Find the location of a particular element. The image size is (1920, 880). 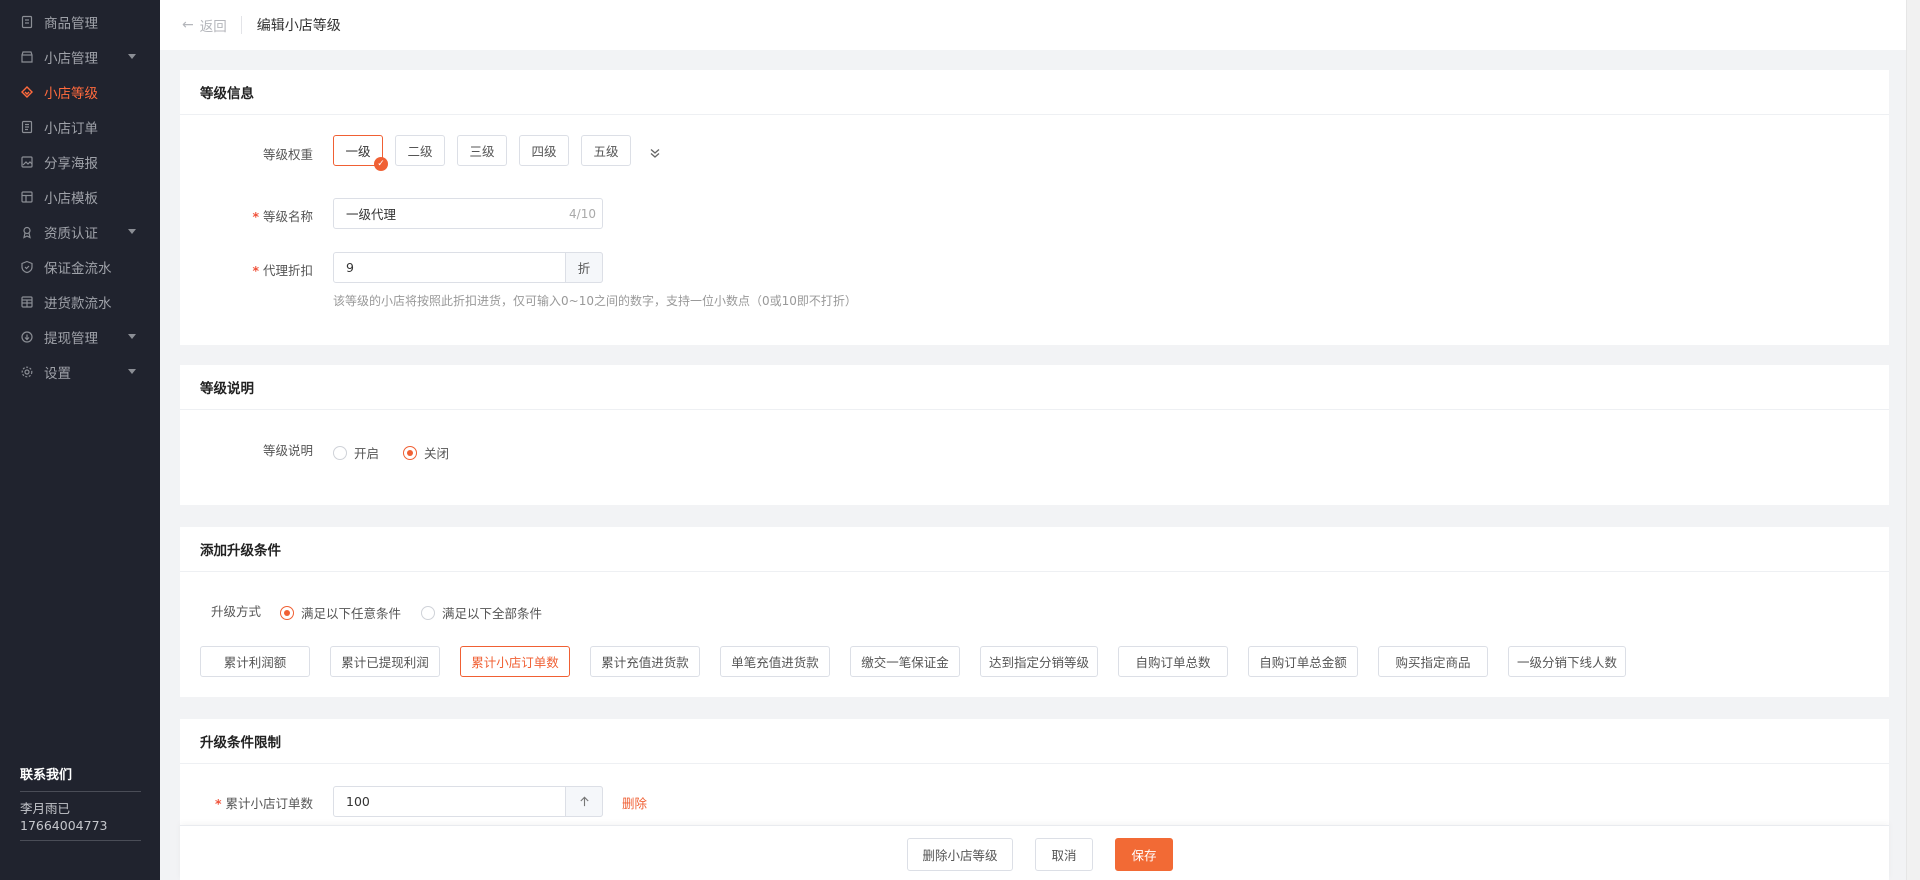

sidebar-item-label: 保证金流水 is located at coordinates (78, 268).